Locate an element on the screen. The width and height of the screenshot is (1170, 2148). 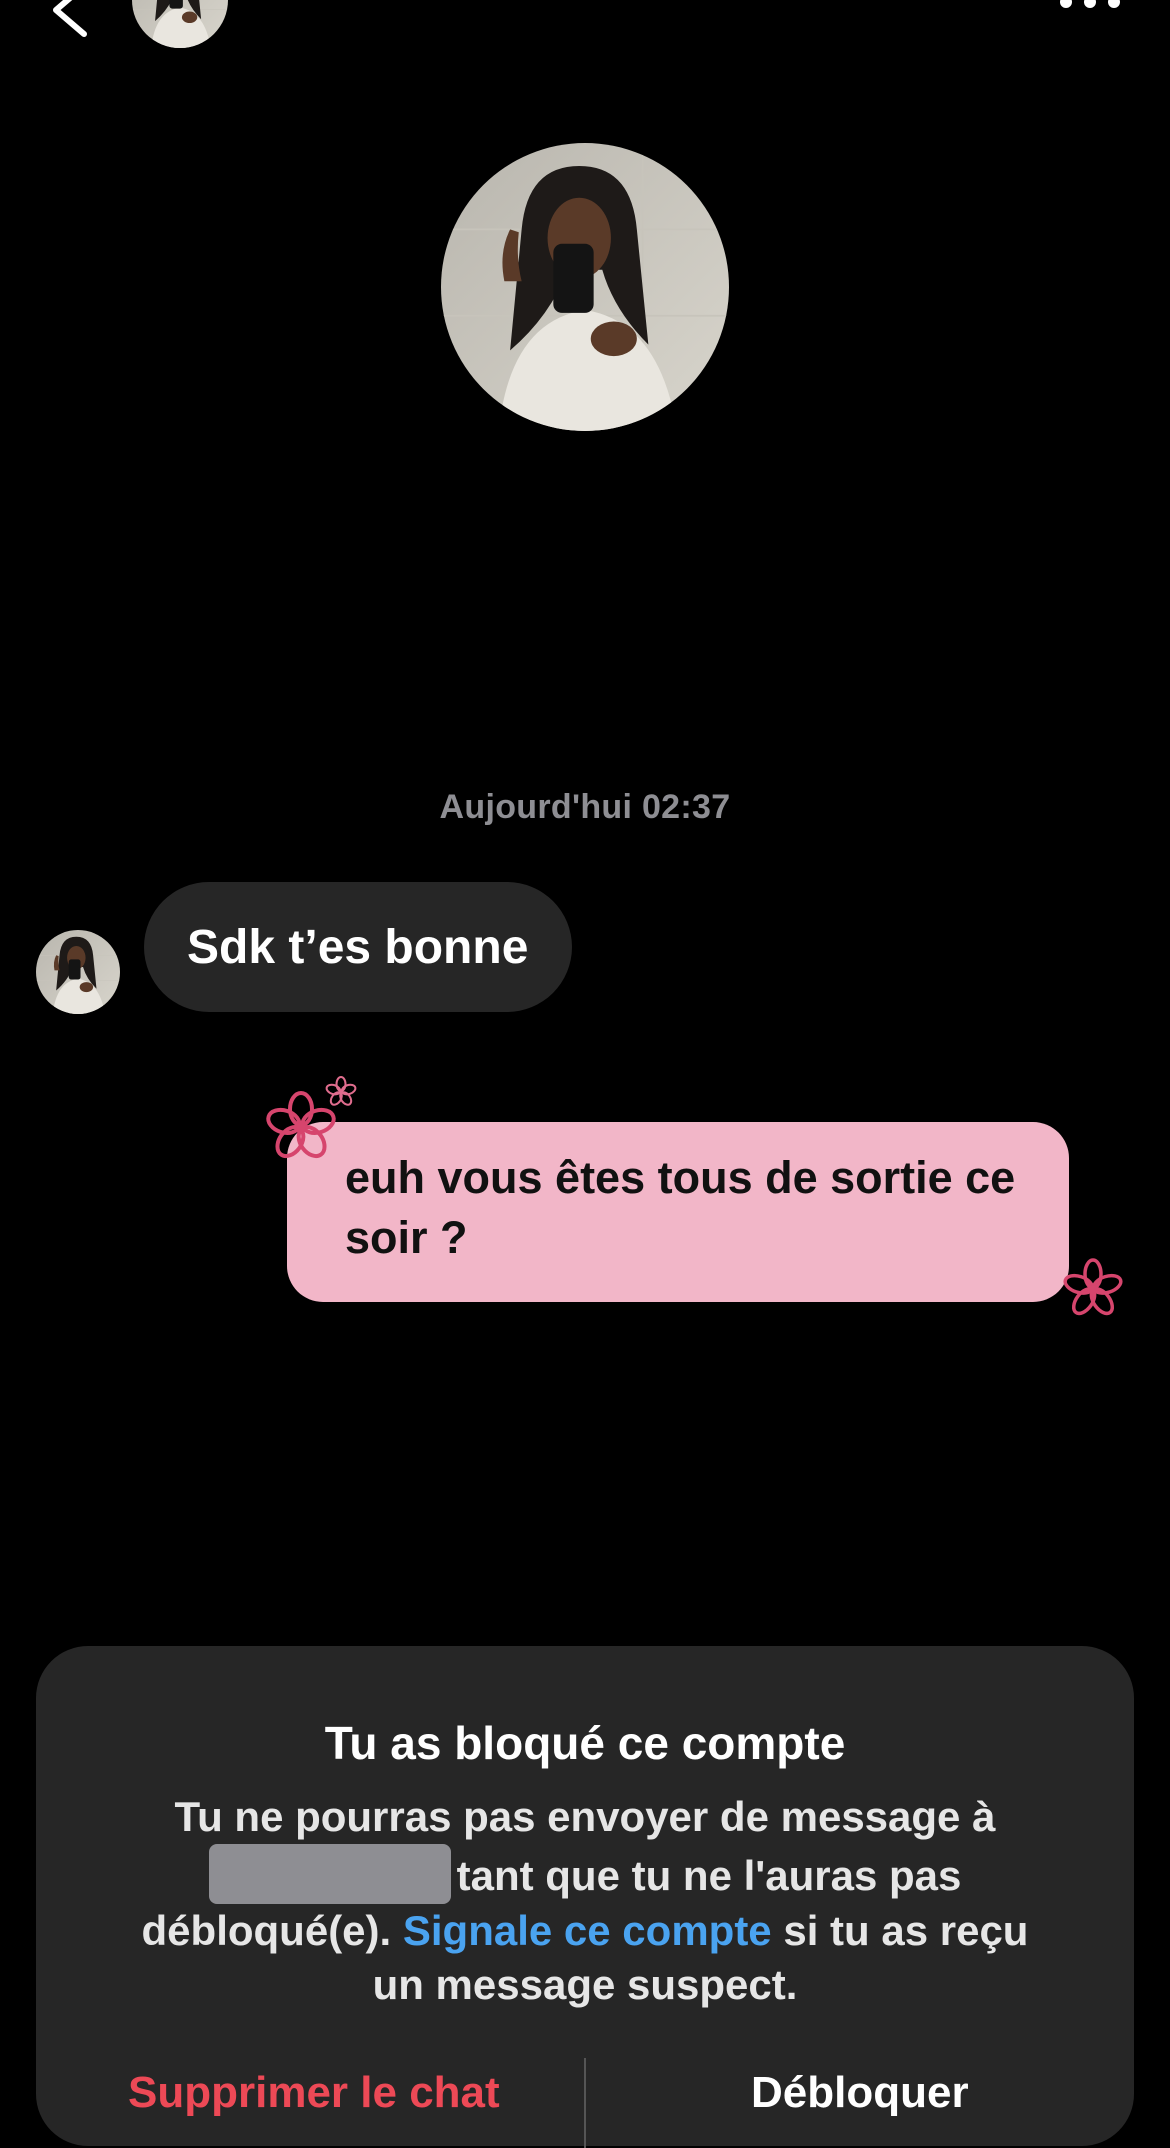
incoming-message-text: Sdk t’es bonne is located at coordinates (358, 947).